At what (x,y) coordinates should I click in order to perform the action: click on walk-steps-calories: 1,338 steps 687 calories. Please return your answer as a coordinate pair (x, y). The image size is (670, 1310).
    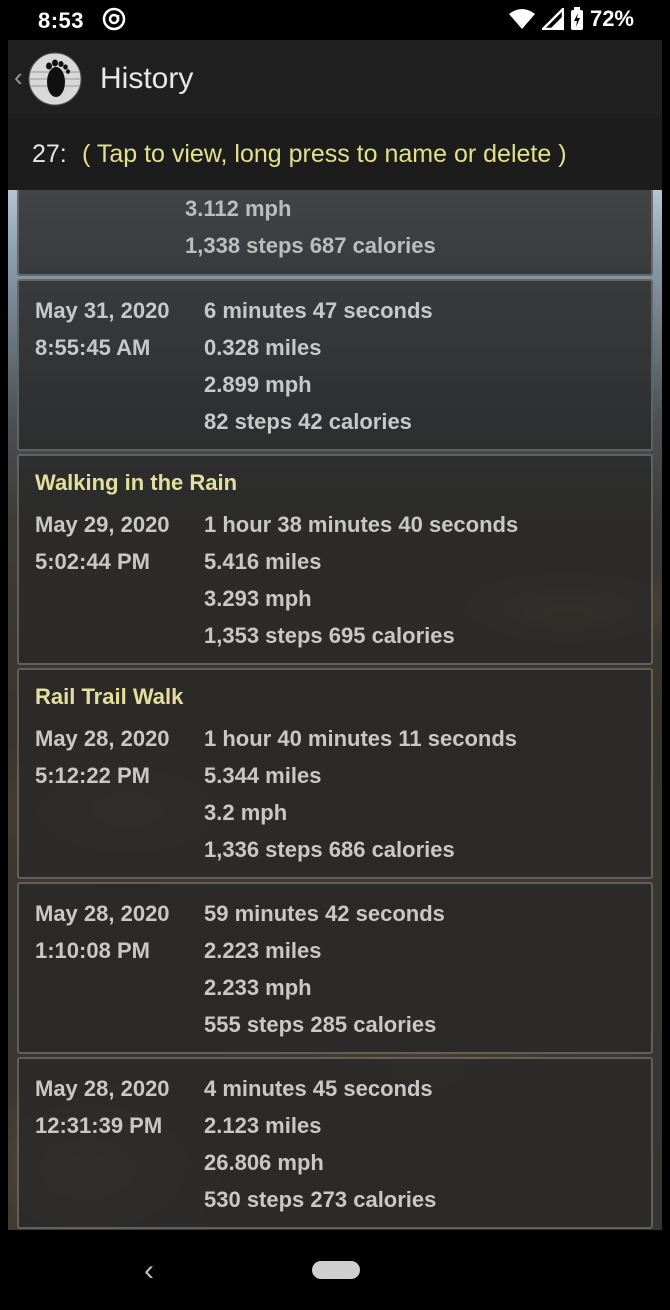
    Looking at the image, I should click on (310, 245).